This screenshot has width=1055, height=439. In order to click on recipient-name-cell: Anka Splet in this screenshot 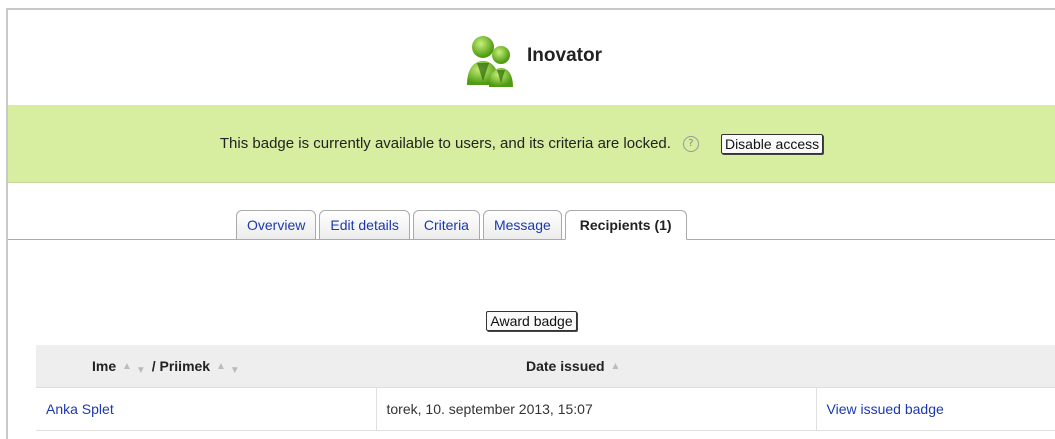, I will do `click(206, 409)`.